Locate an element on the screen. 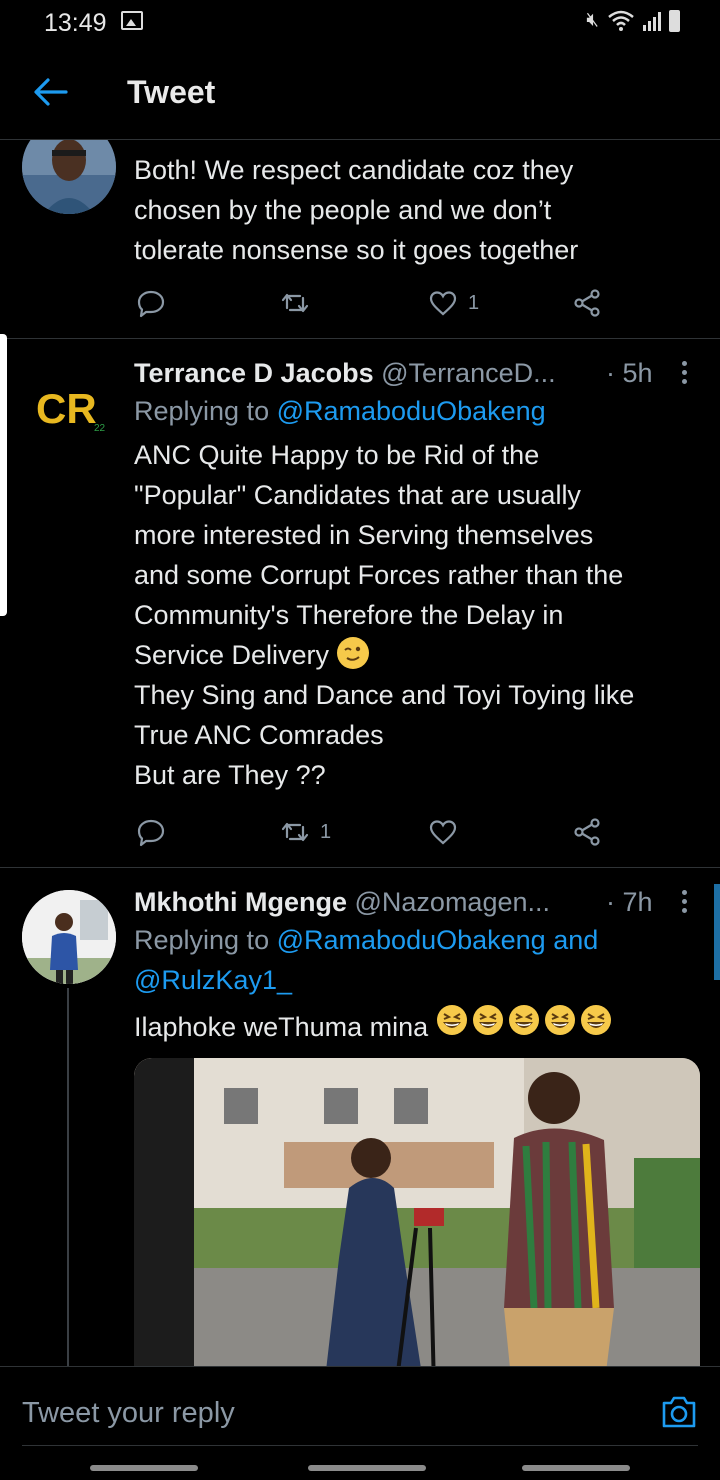 The height and width of the screenshot is (1480, 720). svg-text: 22 is located at coordinates (100, 428).